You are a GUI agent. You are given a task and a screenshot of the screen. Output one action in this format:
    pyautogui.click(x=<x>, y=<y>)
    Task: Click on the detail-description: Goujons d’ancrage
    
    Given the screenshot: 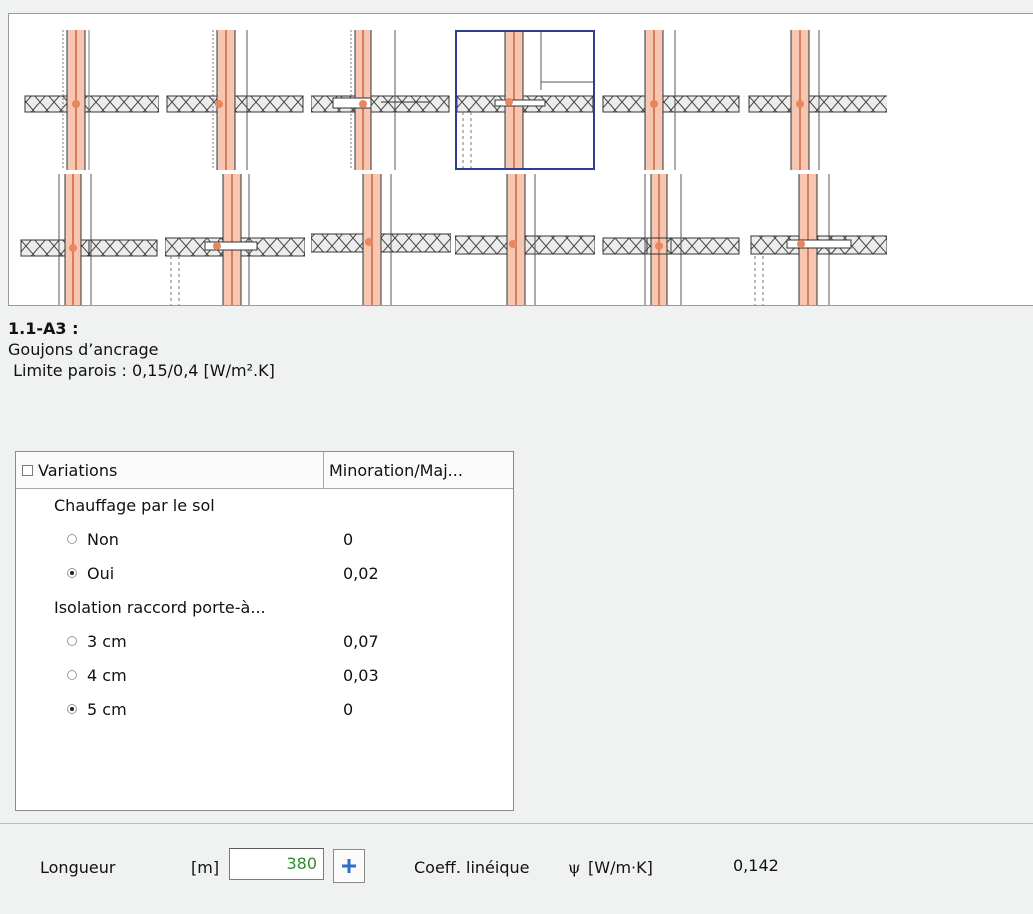 What is the action you would take?
    pyautogui.click(x=83, y=349)
    